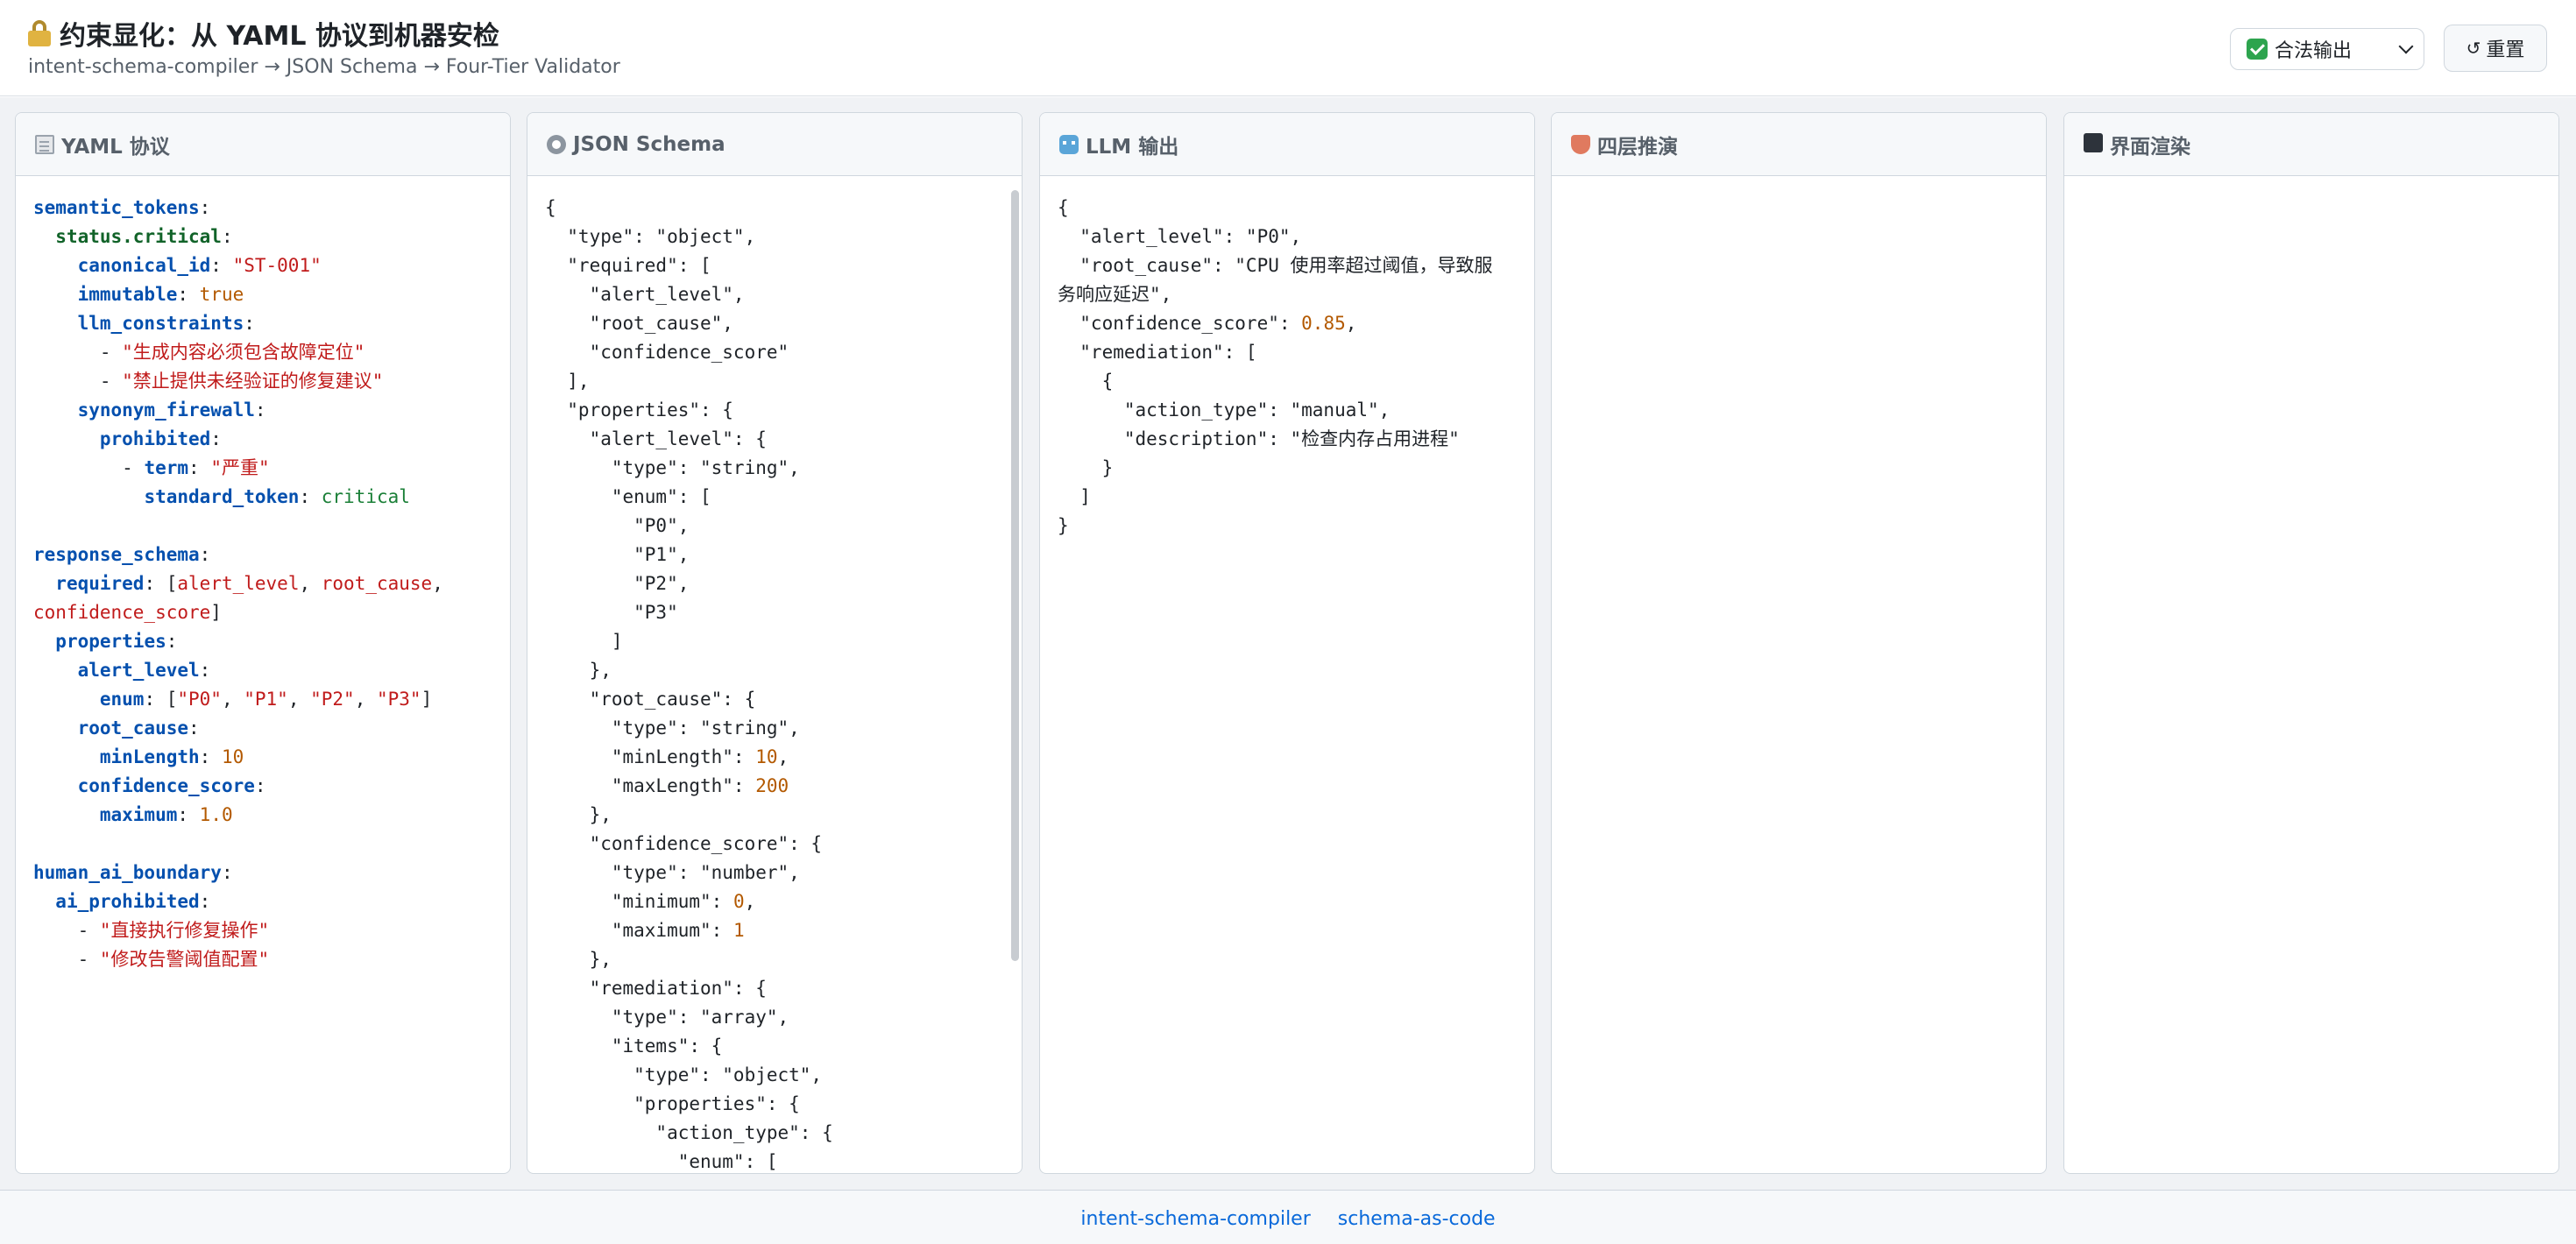 The image size is (2576, 1244). What do you see at coordinates (44, 144) in the screenshot?
I see `document-icon` at bounding box center [44, 144].